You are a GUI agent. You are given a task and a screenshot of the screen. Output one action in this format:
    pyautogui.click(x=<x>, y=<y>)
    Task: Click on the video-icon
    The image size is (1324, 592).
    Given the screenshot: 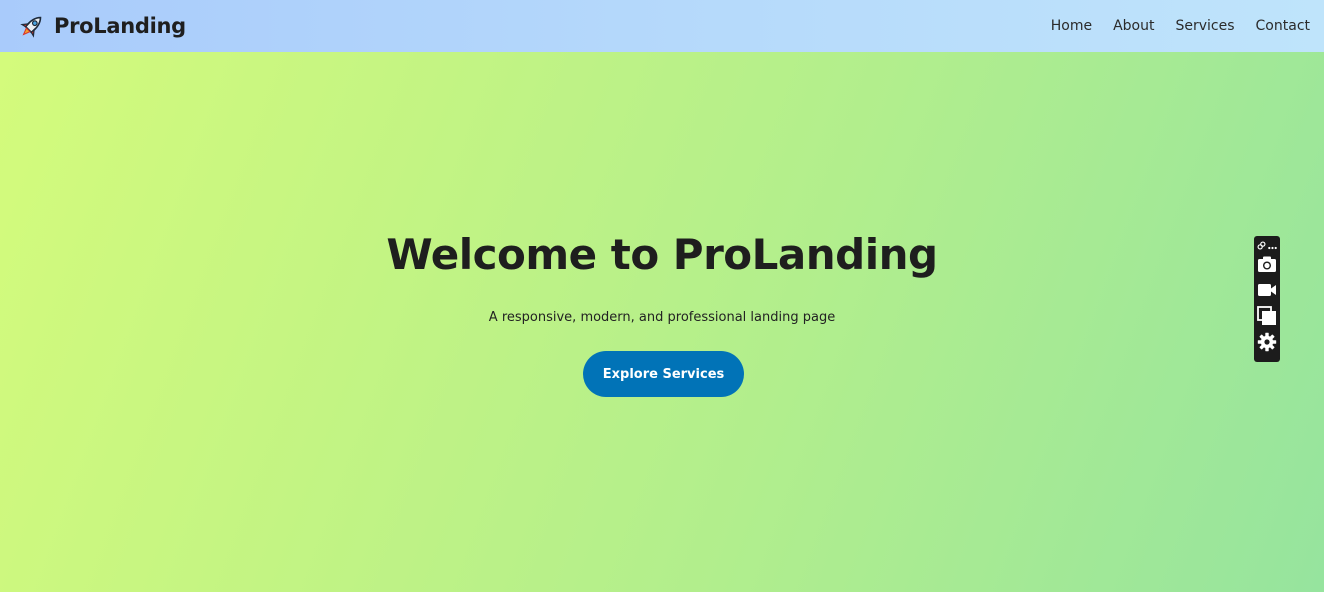 What is the action you would take?
    pyautogui.click(x=1267, y=290)
    